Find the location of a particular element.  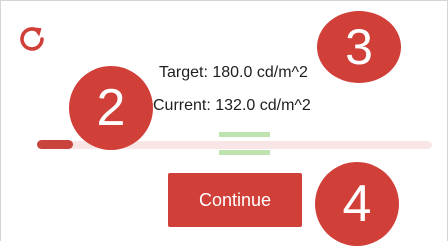

current-reading: Current: 132.0 cd/m^2 is located at coordinates (232, 105).